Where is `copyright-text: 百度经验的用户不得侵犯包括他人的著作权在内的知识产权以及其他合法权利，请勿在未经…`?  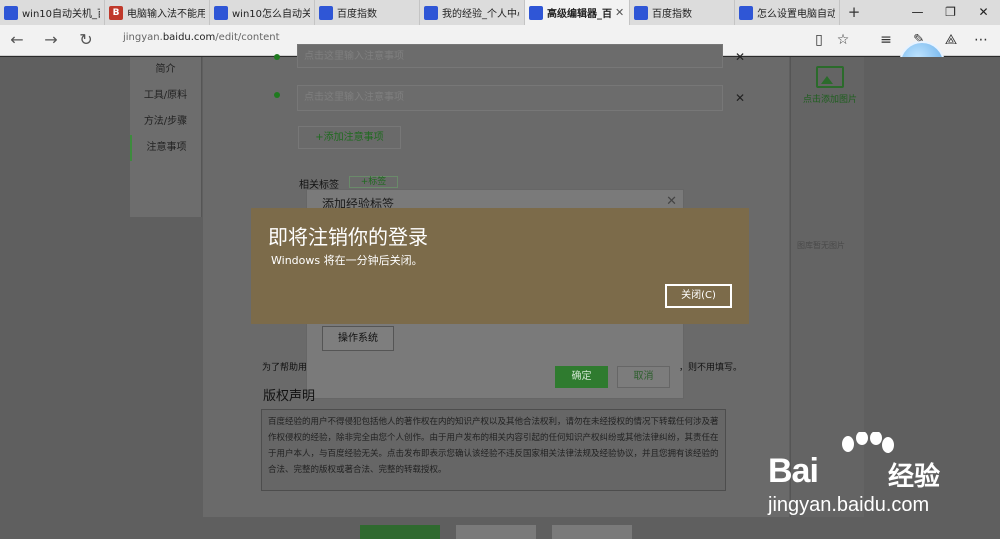
copyright-text: 百度经验的用户不得侵犯包括他人的著作权在内的知识产权以及其他合法权利，请勿在未经… is located at coordinates (493, 450).